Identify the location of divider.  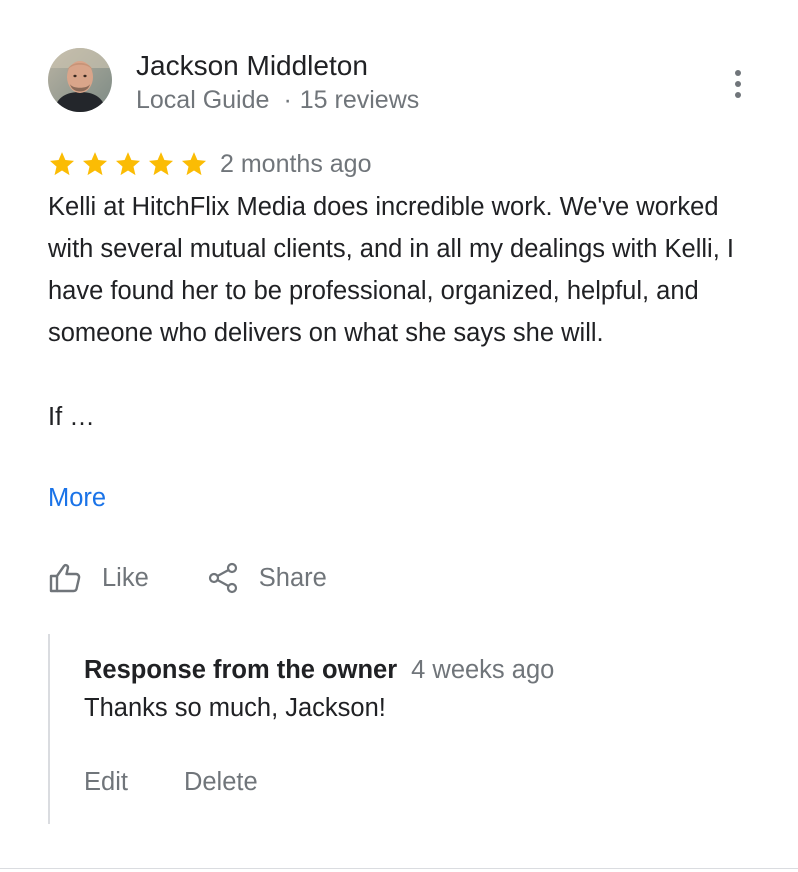
(399, 868).